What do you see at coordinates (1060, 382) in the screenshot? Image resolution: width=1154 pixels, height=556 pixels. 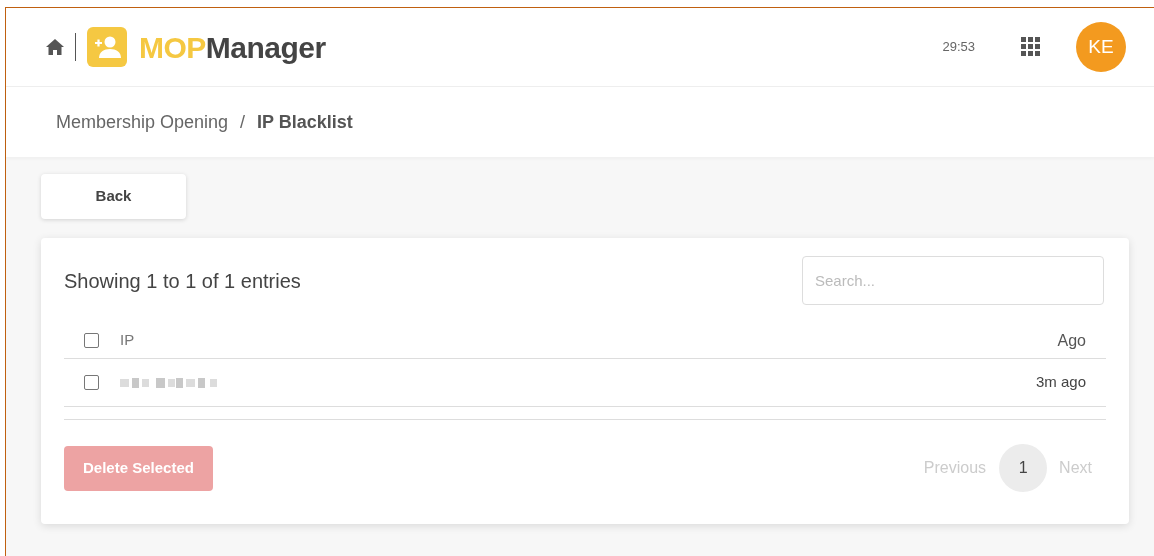 I see `table-cell-text: 3m ago` at bounding box center [1060, 382].